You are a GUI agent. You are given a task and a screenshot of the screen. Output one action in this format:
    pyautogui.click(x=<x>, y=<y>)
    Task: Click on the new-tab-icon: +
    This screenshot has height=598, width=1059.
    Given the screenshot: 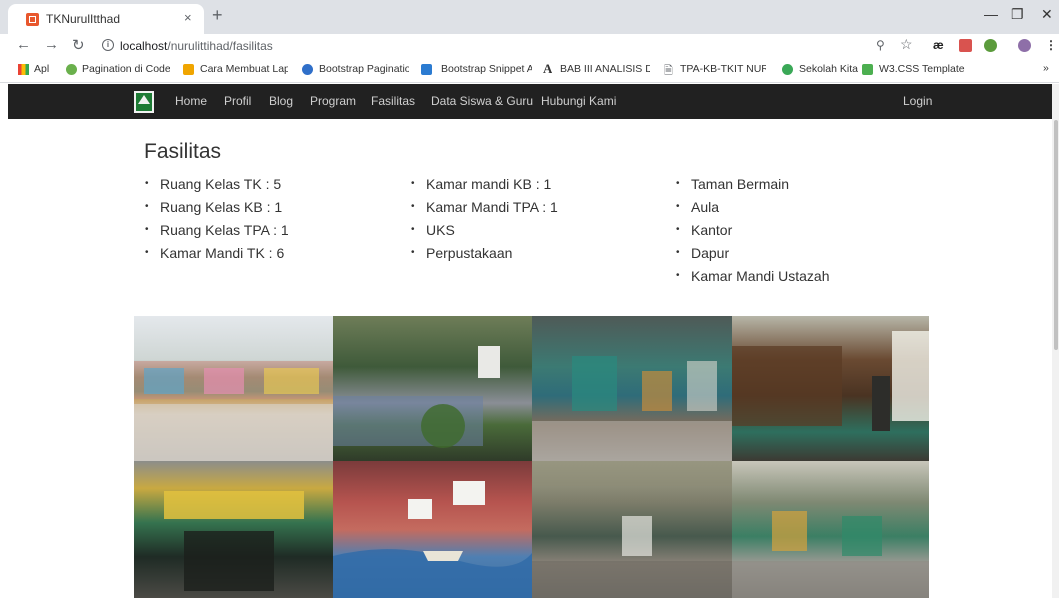 What is the action you would take?
    pyautogui.click(x=217, y=15)
    